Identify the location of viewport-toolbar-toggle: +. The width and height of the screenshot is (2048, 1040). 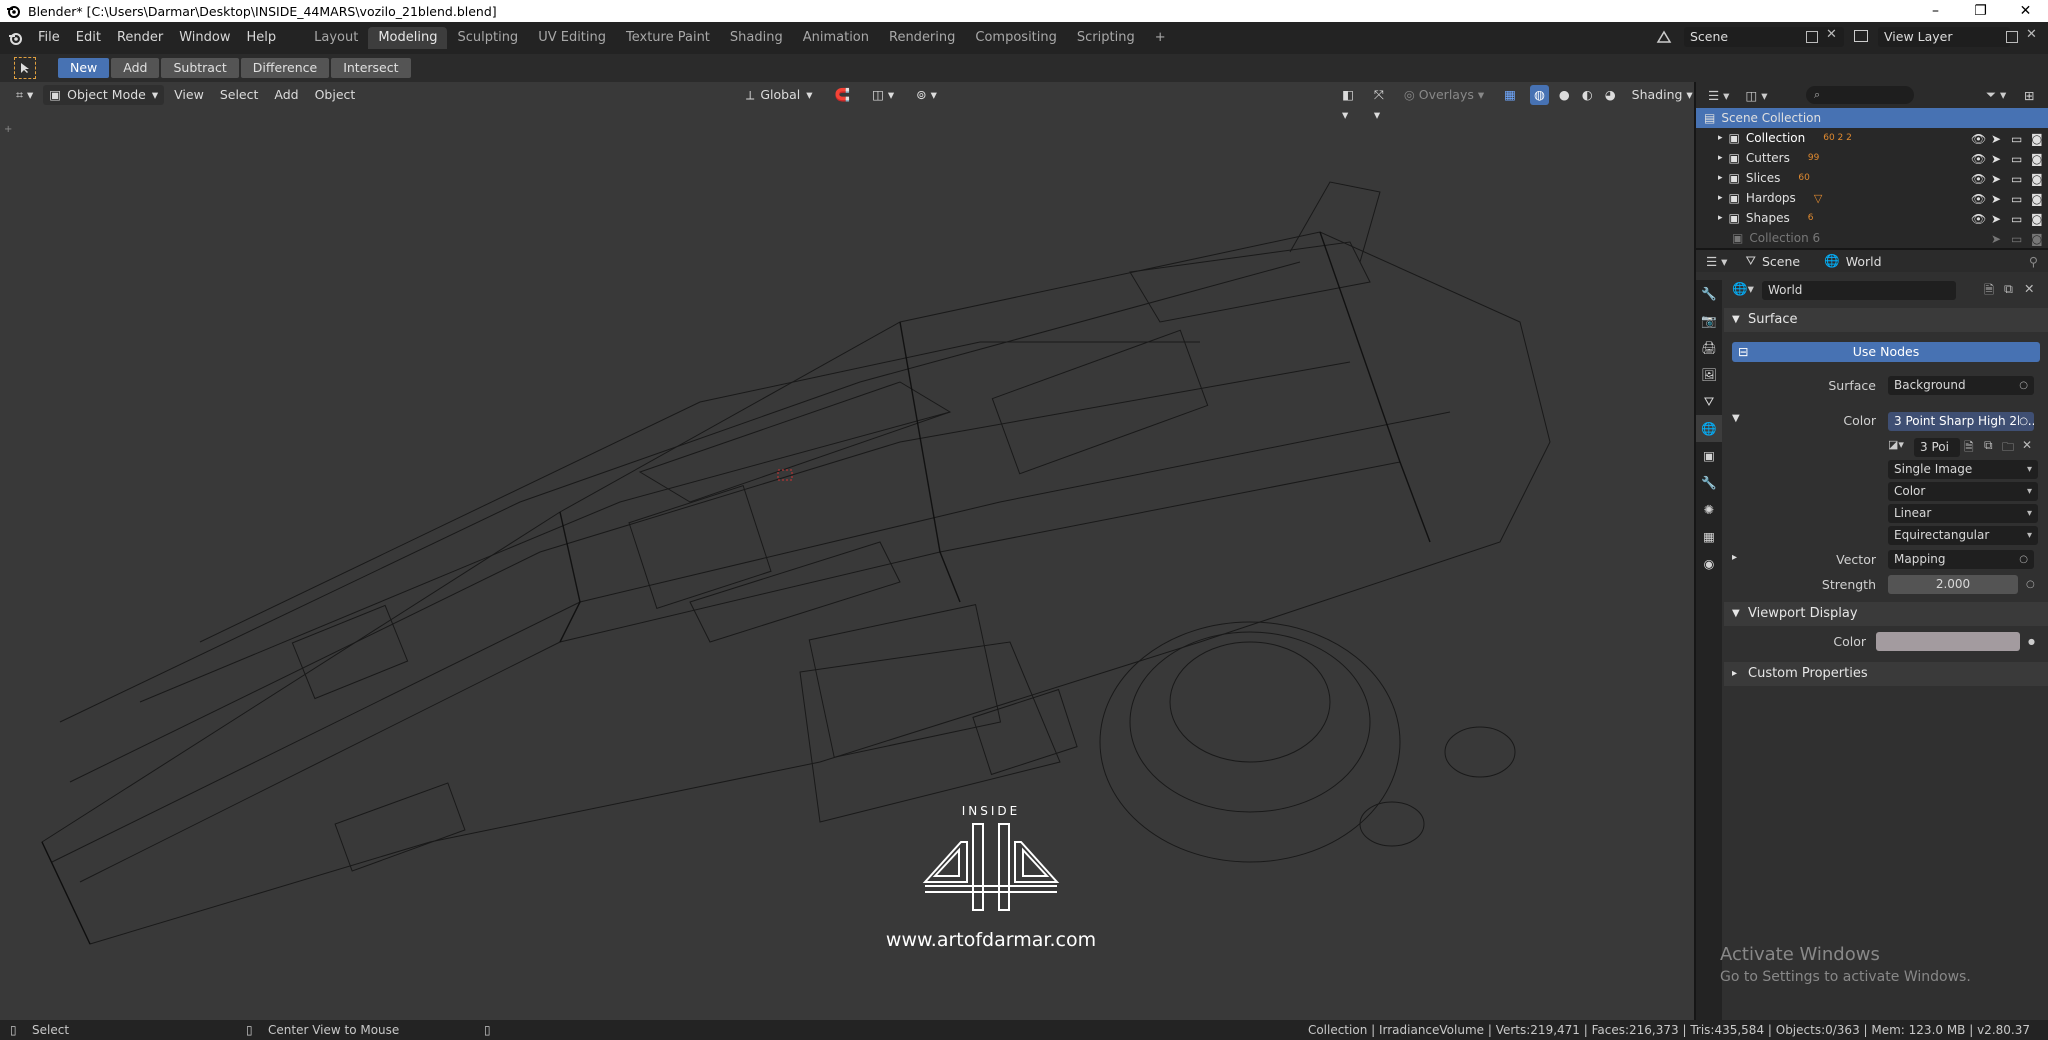
(8, 129).